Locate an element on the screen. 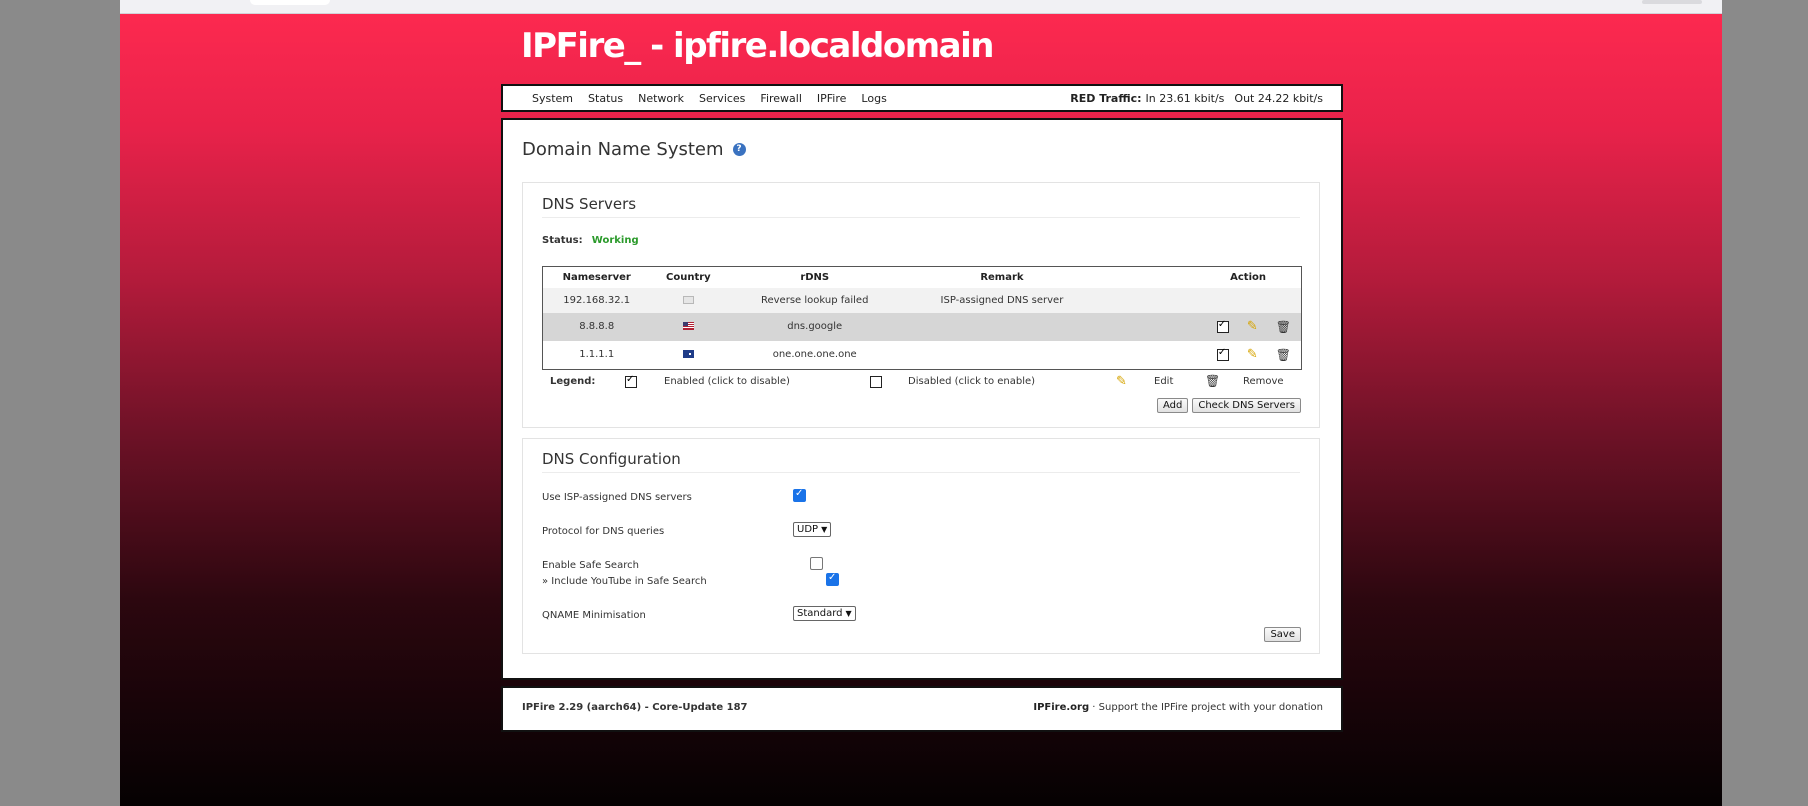 The image size is (1808, 806). col-remark: Remark is located at coordinates (1002, 277).